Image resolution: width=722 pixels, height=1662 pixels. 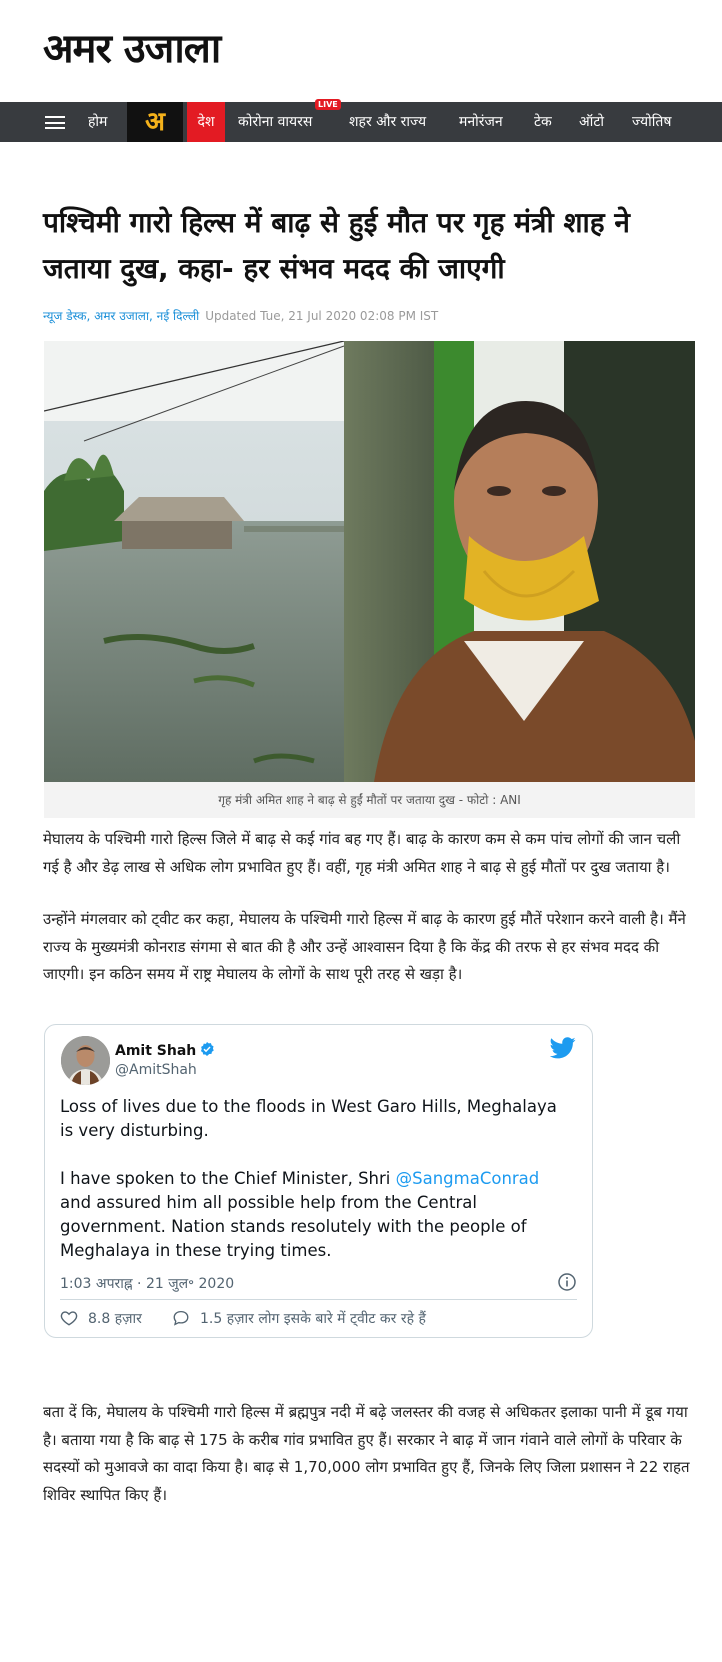 I want to click on menu-icon, so click(x=55, y=122).